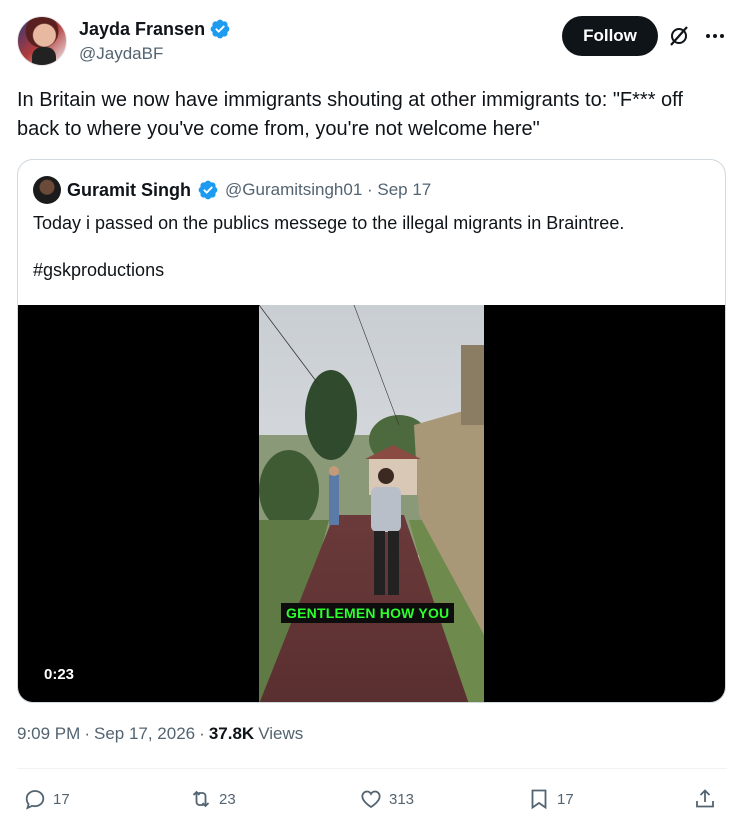  Describe the element at coordinates (201, 799) in the screenshot. I see `repost-icon` at that location.